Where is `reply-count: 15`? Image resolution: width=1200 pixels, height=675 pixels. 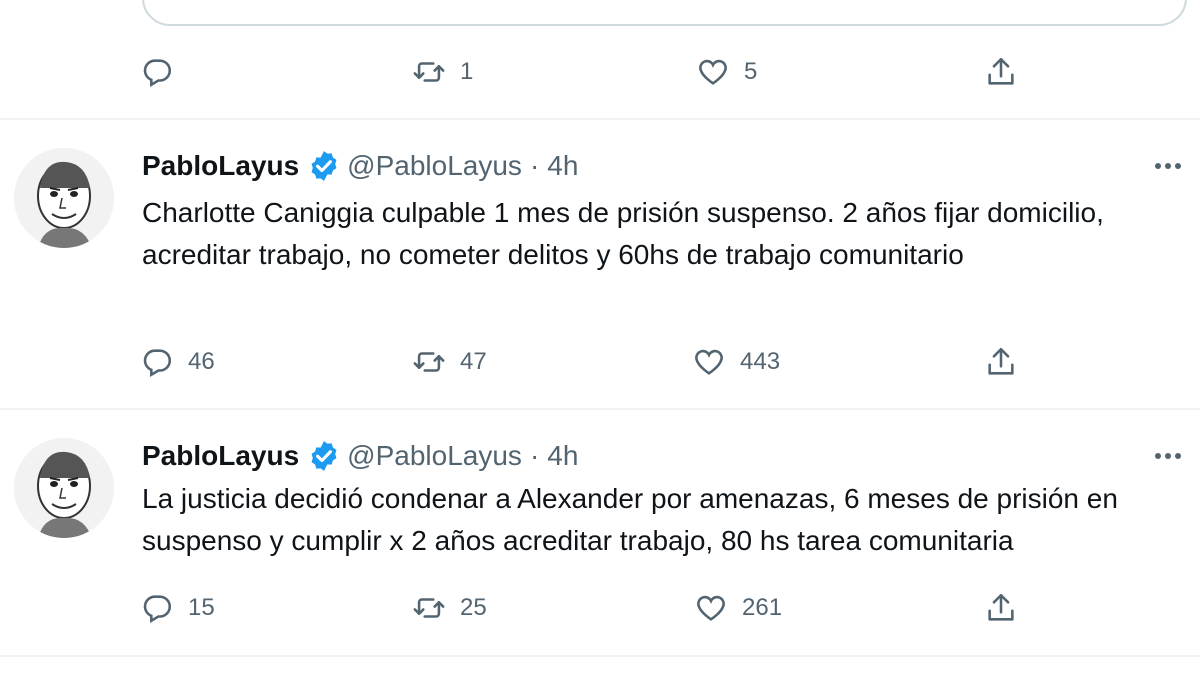 reply-count: 15 is located at coordinates (201, 607).